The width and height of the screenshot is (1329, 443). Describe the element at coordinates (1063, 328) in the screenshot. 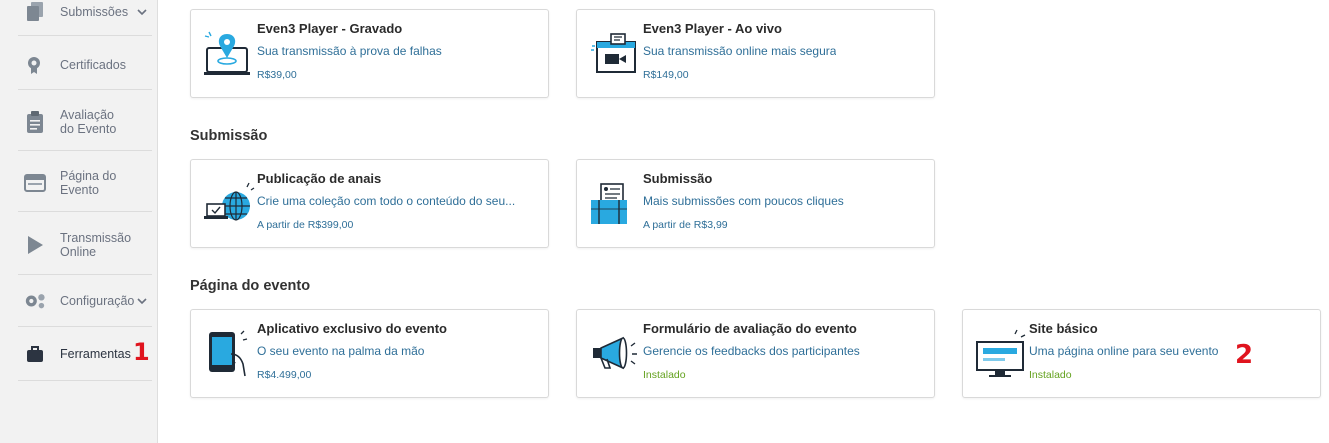

I see `card-title: Site básico` at that location.